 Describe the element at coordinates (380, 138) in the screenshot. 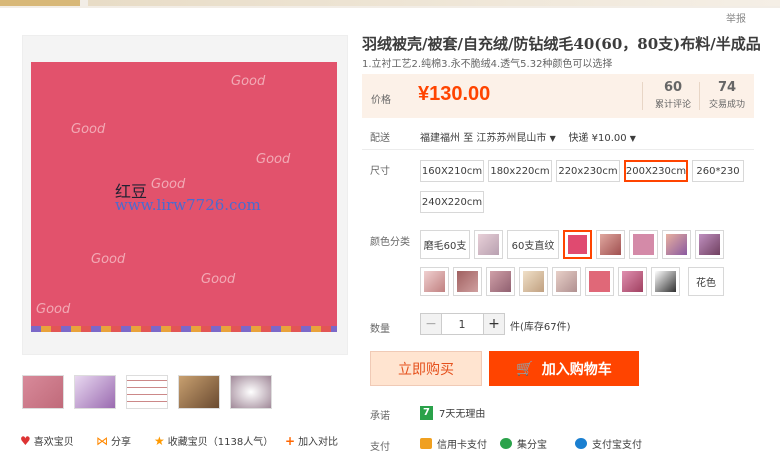

I see `shipping-label: 配送` at that location.